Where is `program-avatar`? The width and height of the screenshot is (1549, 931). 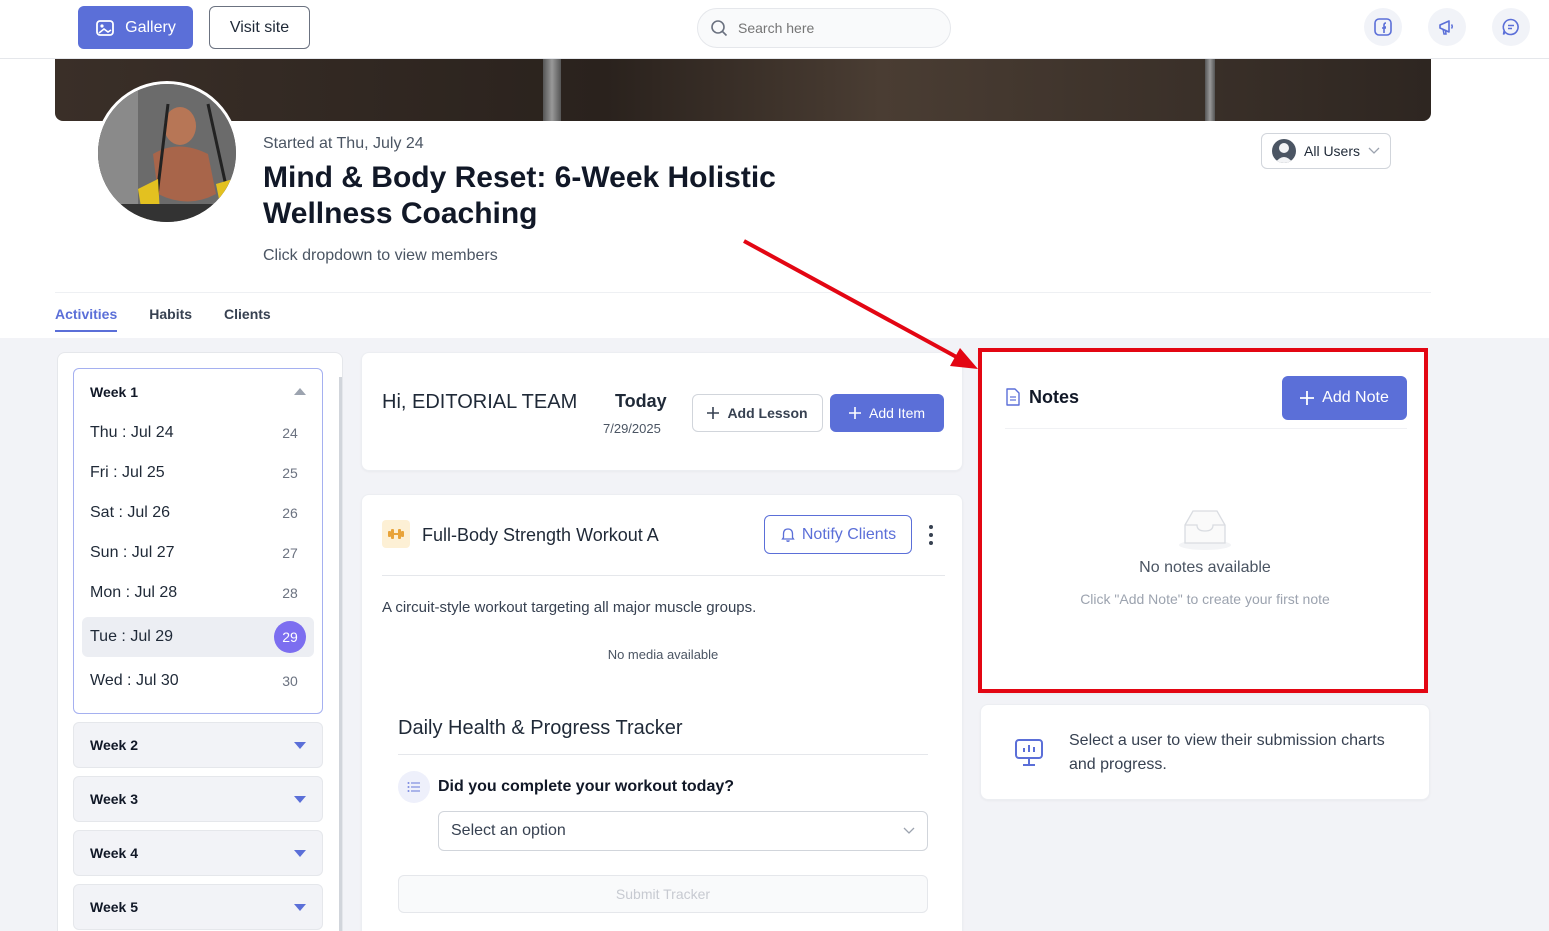
program-avatar is located at coordinates (167, 153).